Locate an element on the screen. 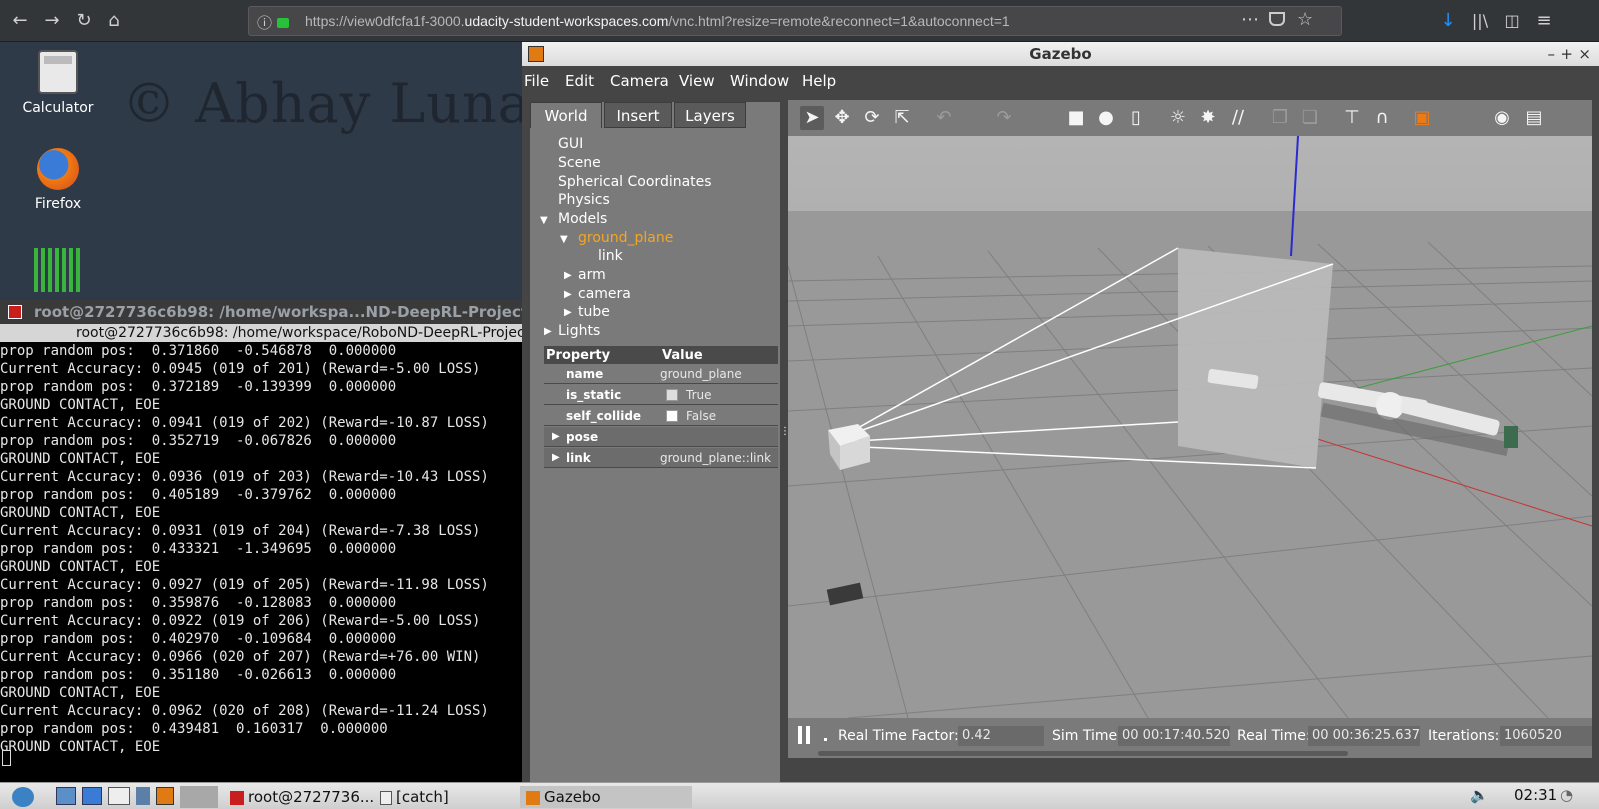  gazebo-launcher-icon is located at coordinates (165, 796).